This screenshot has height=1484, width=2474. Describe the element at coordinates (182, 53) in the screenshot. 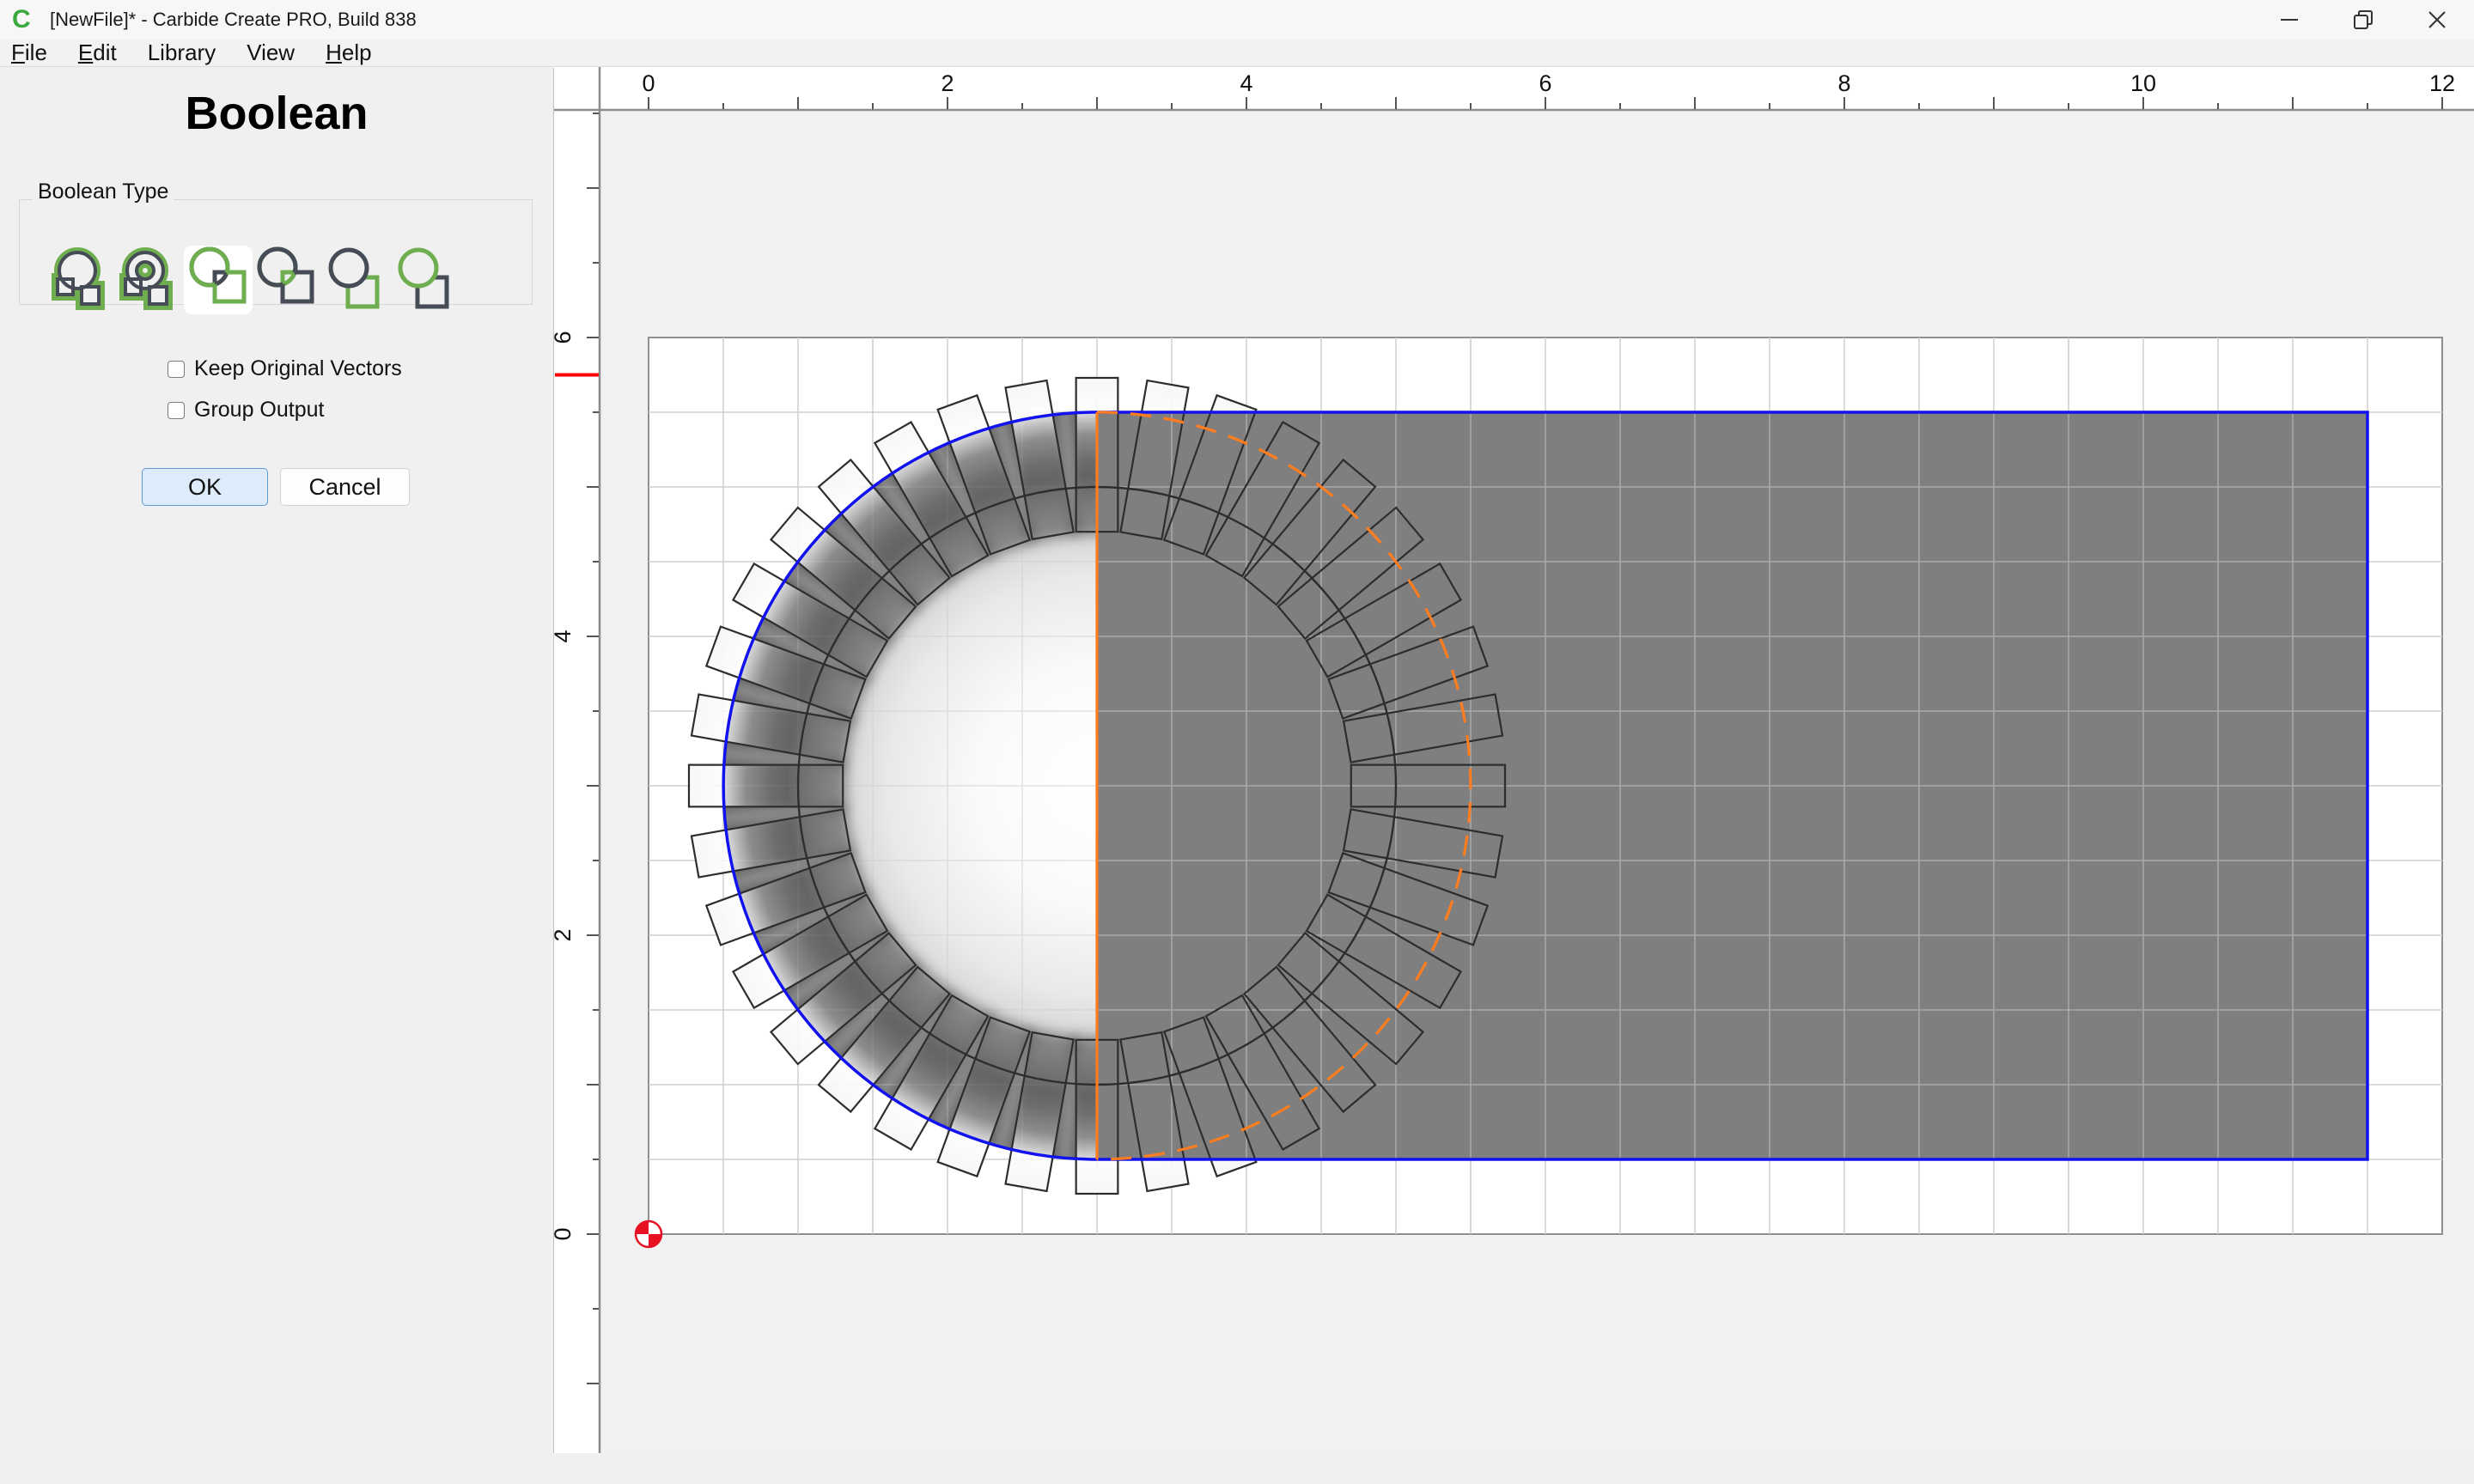

I see `menu-library: Library` at that location.